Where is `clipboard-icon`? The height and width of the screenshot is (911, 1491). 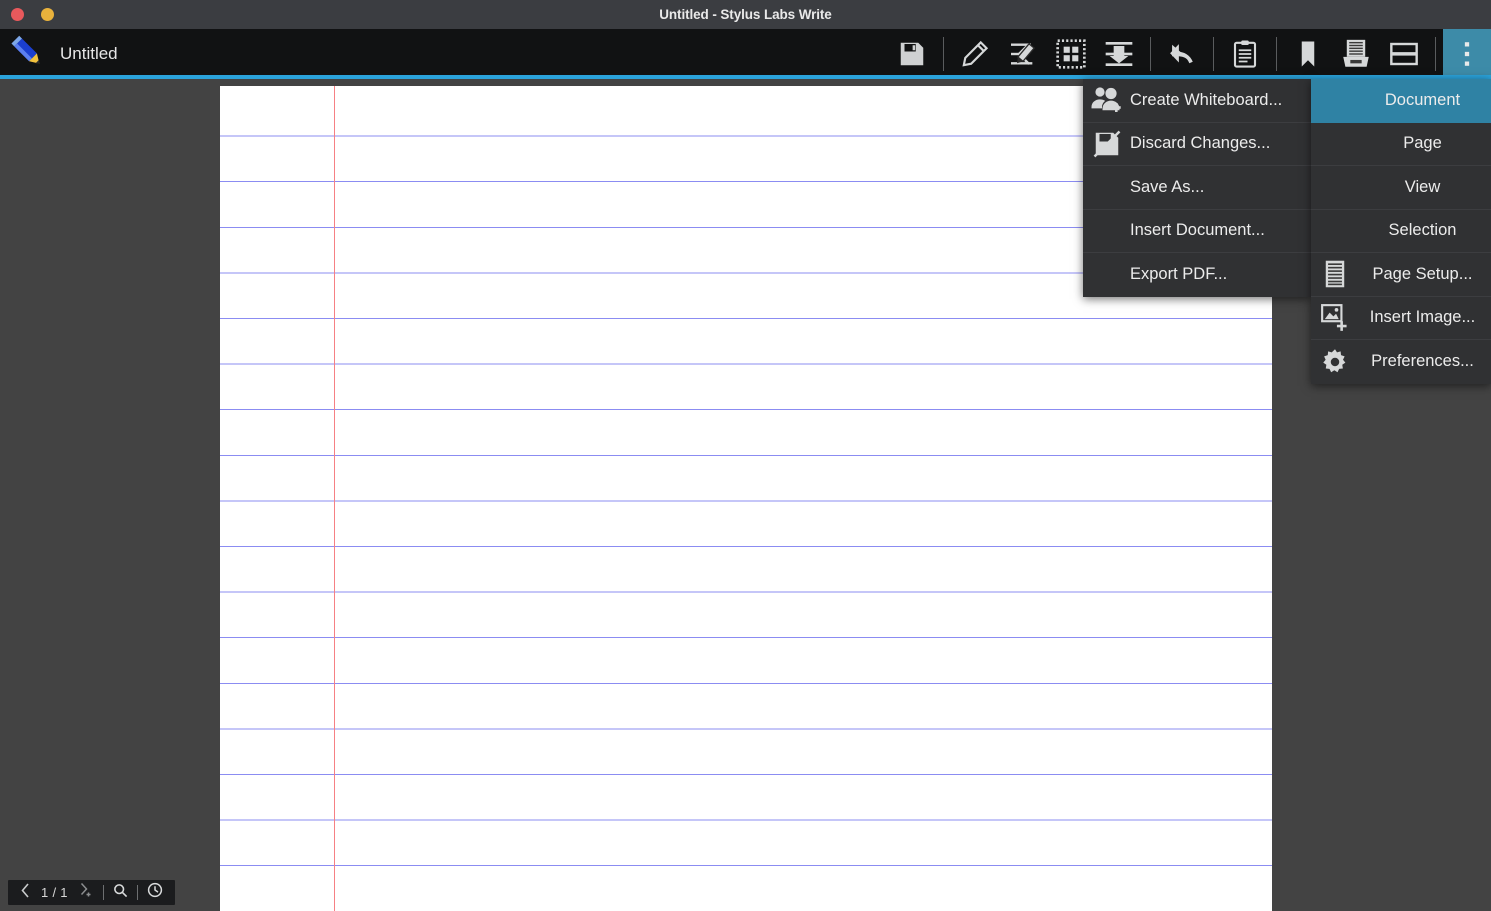 clipboard-icon is located at coordinates (1245, 54).